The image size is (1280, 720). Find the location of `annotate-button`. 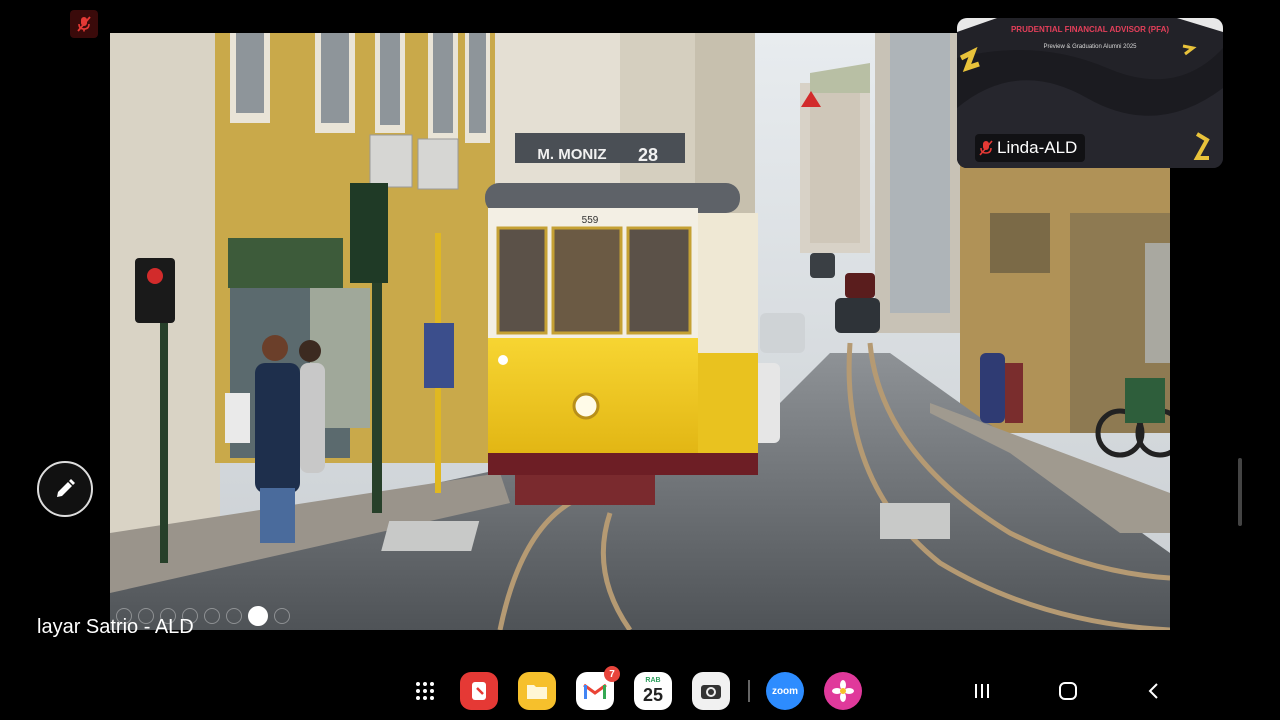

annotate-button is located at coordinates (65, 489).